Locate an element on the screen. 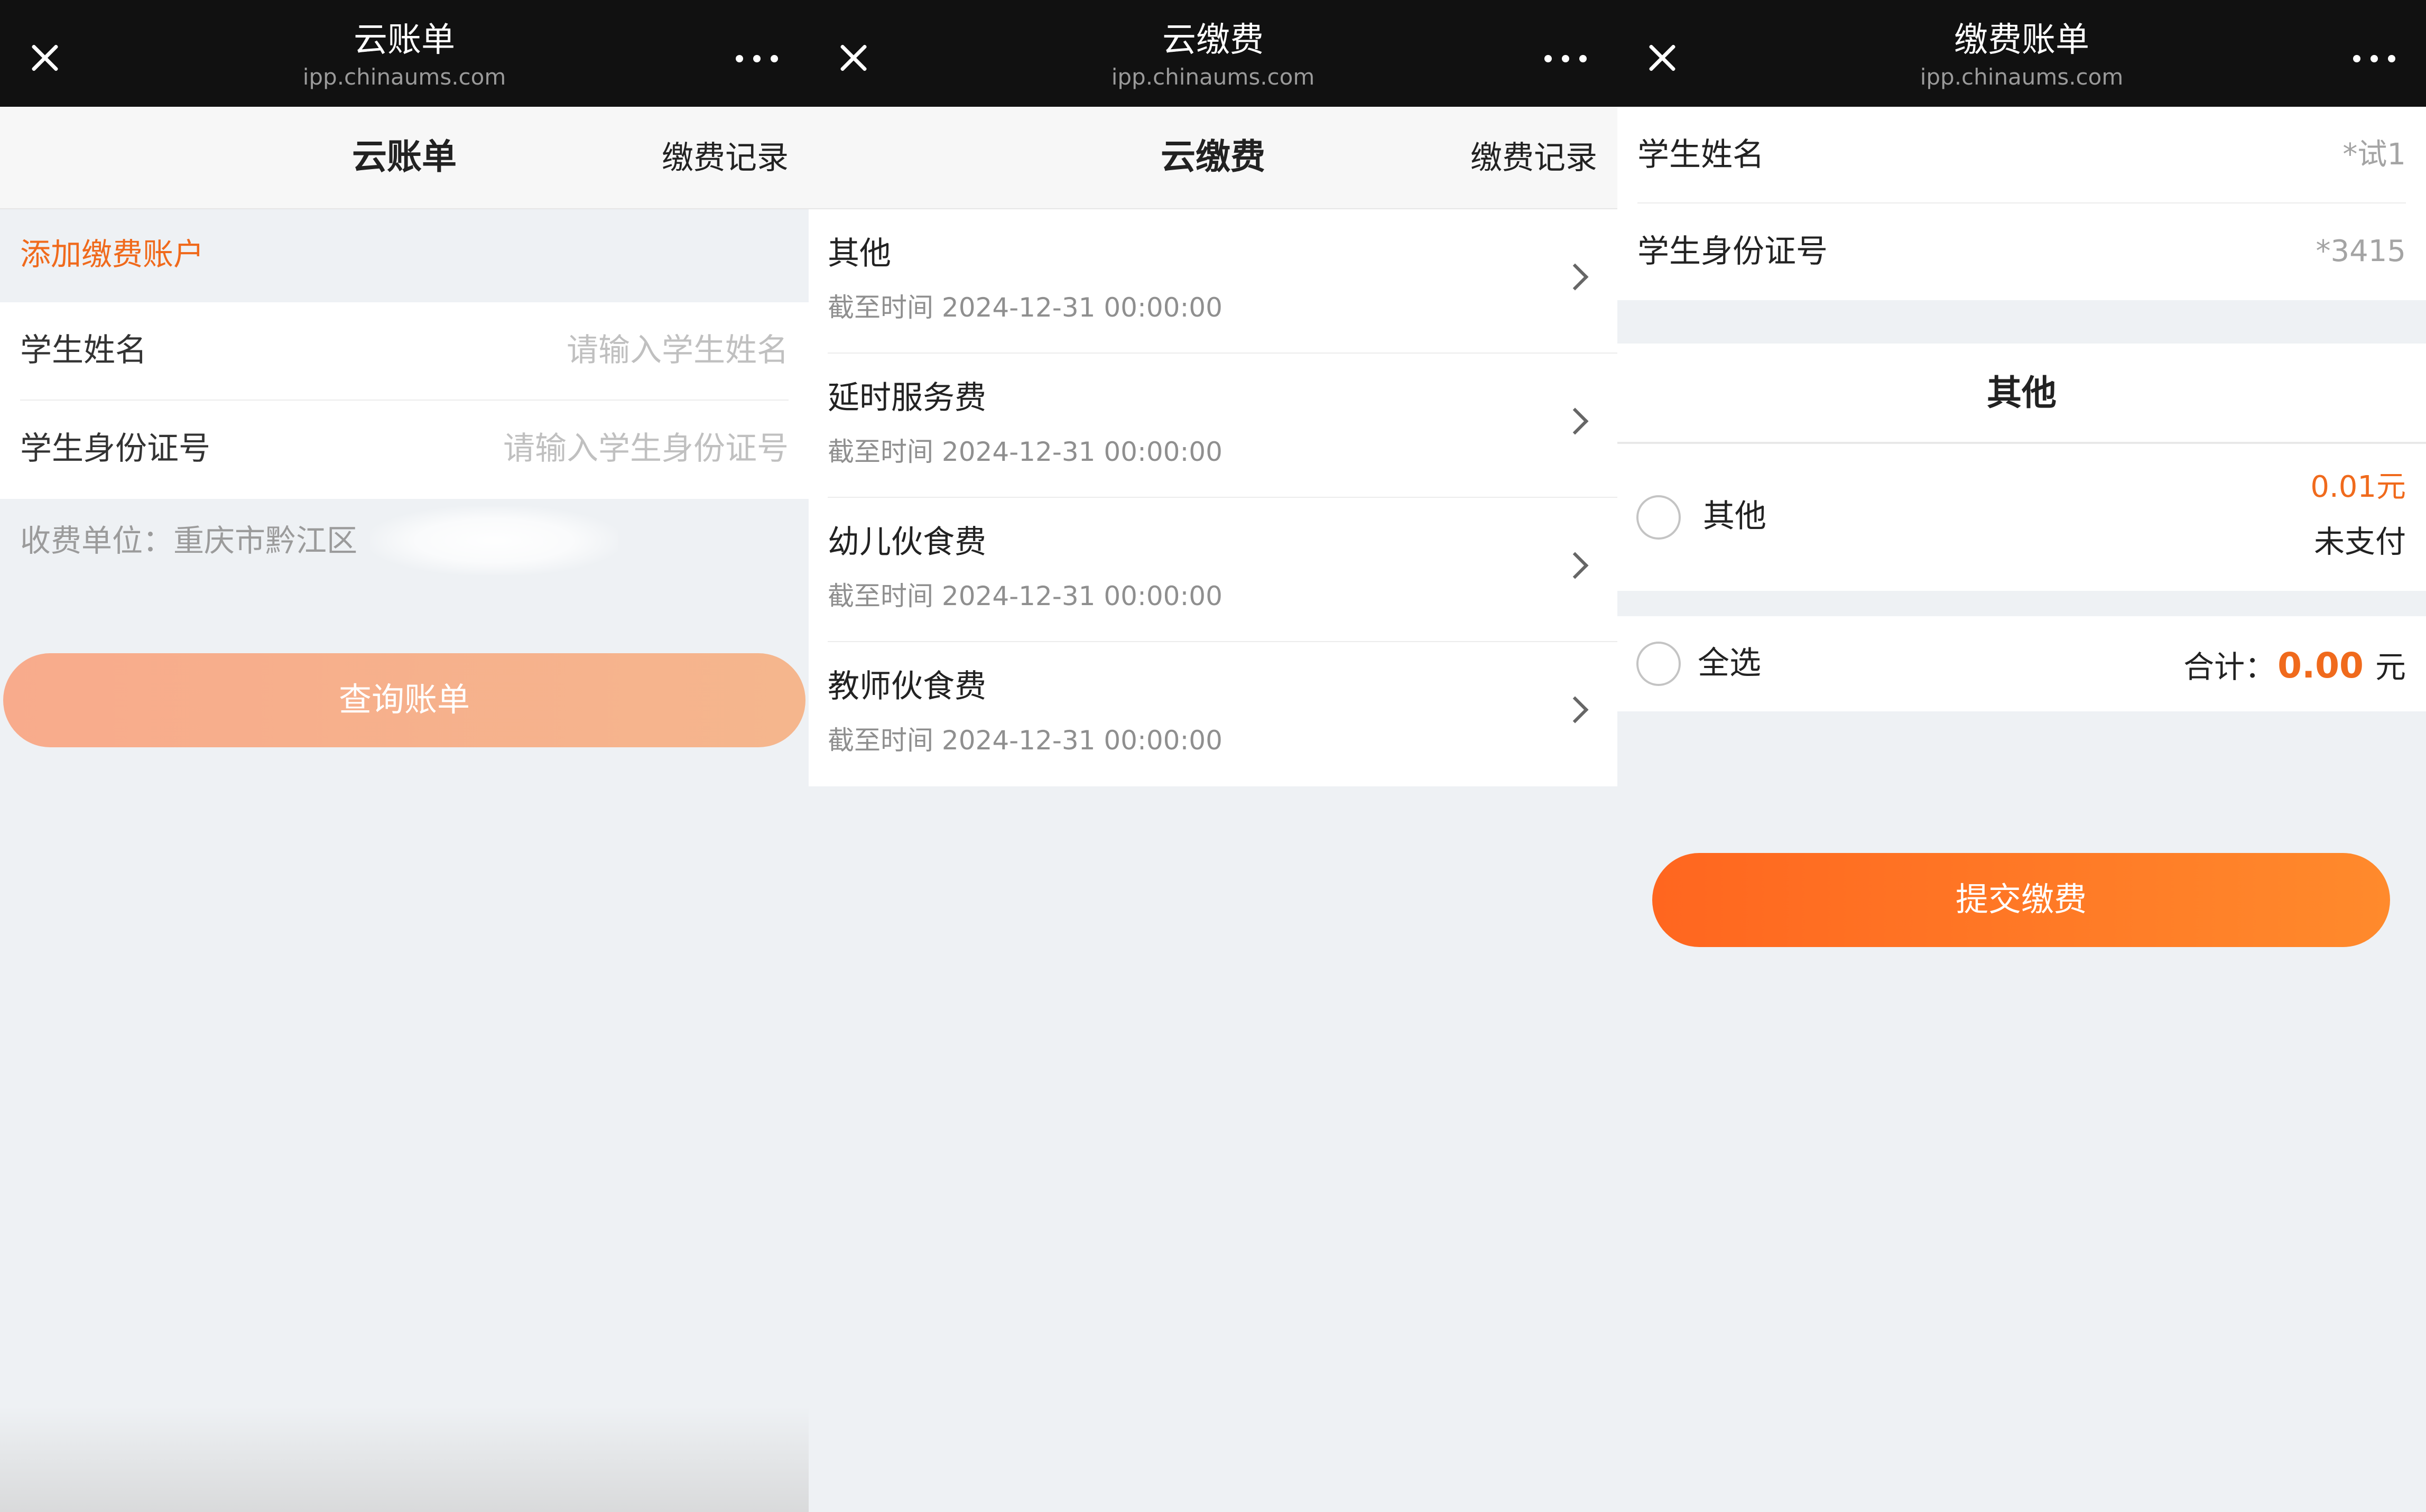 The image size is (2426, 1512). title-bar: 云账单 ipp.chinaums.com is located at coordinates (404, 53).